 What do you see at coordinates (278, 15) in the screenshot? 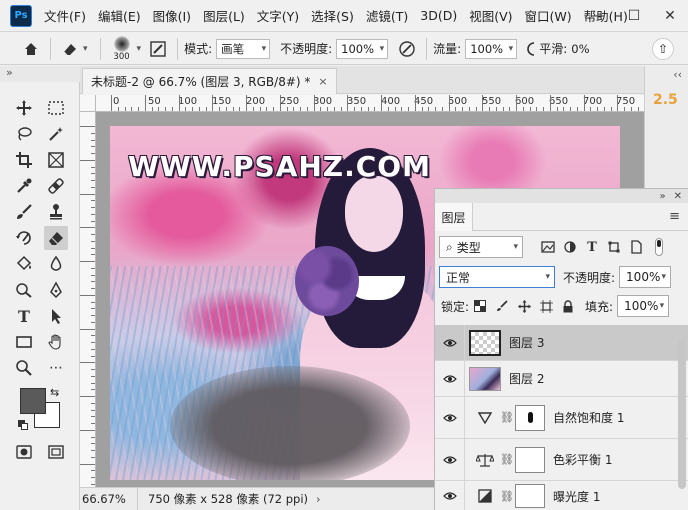
I see `menu-type: 文字(Y)` at bounding box center [278, 15].